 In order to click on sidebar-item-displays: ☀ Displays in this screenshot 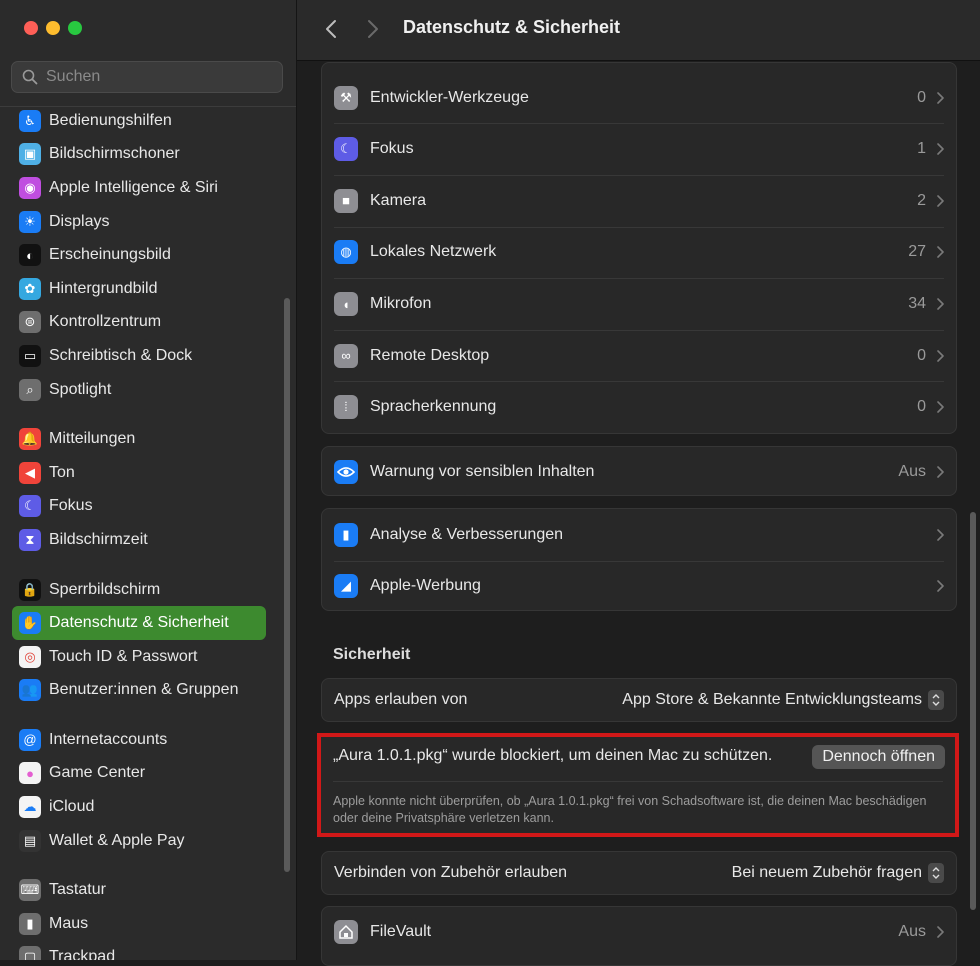, I will do `click(139, 222)`.